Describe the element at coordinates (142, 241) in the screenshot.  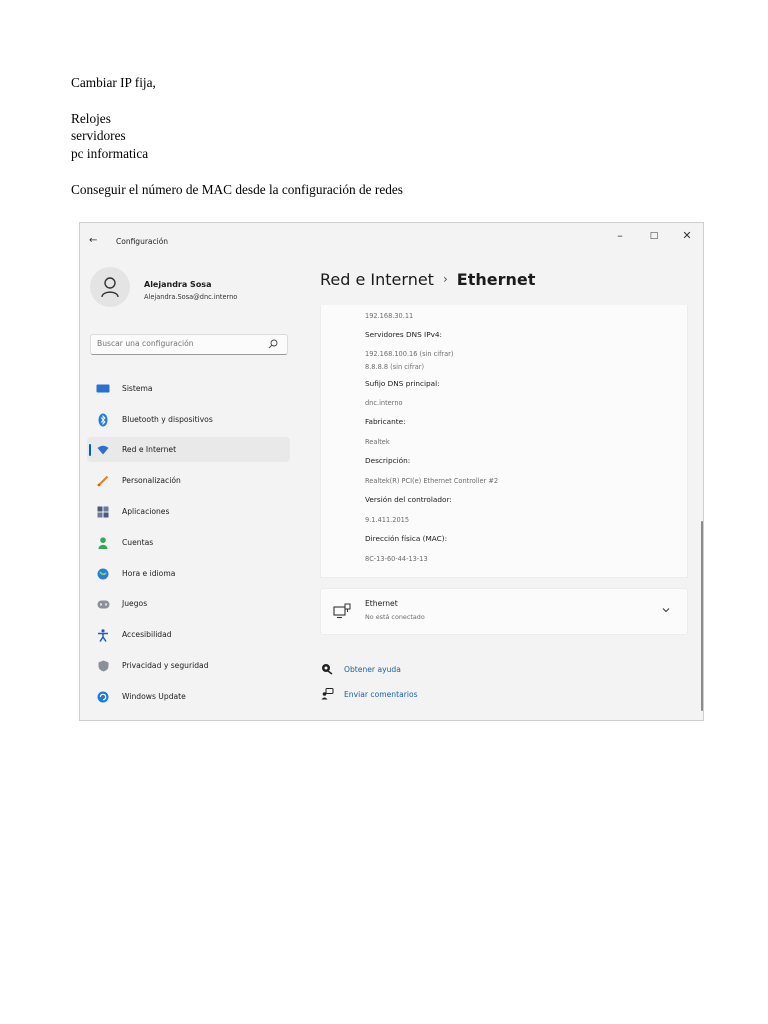
I see `window-title: Configuración` at that location.